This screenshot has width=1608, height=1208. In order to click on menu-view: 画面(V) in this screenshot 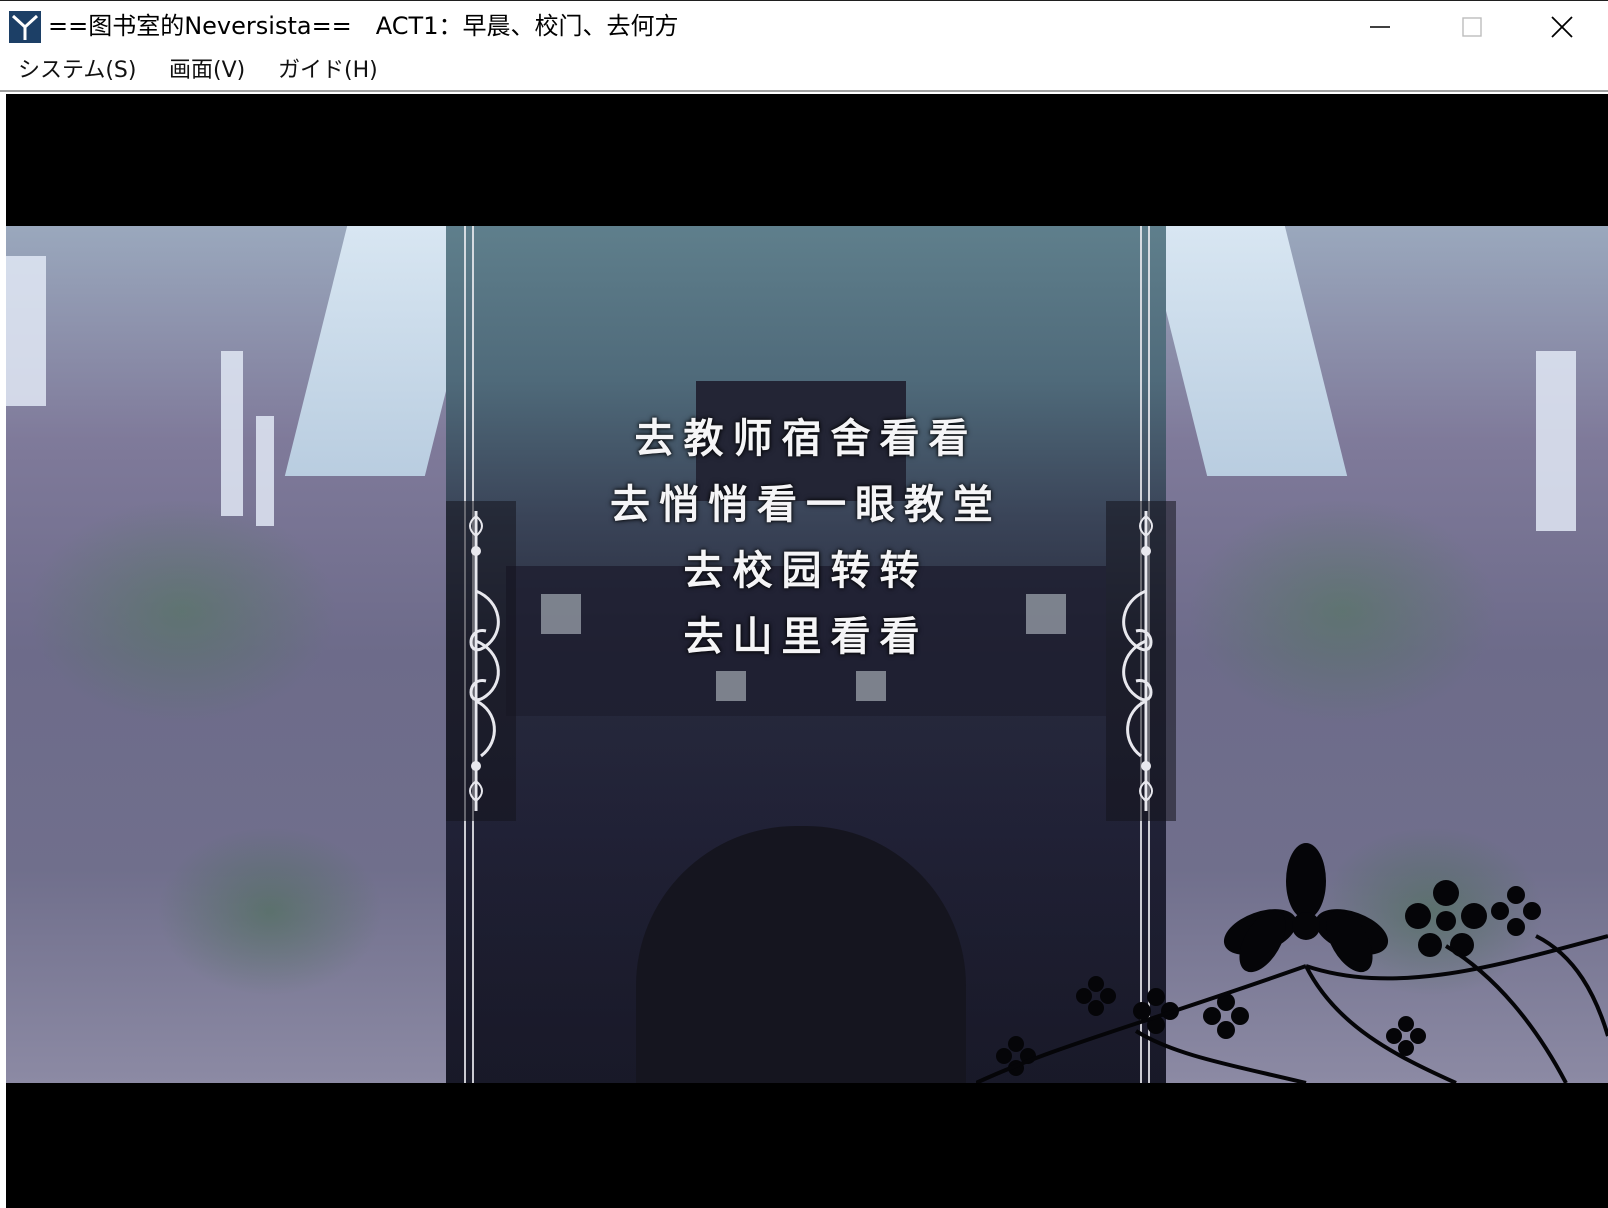, I will do `click(207, 71)`.